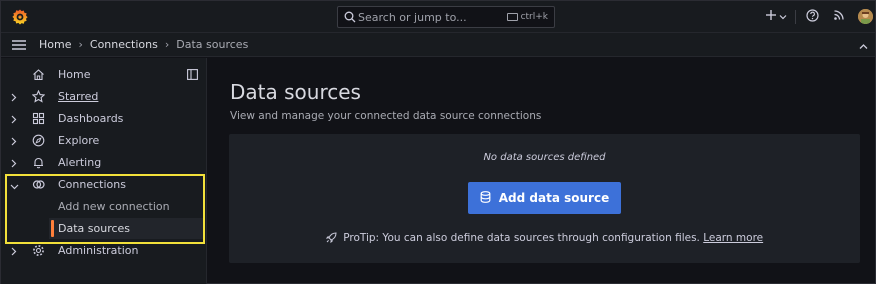 The width and height of the screenshot is (876, 284). Describe the element at coordinates (771, 16) in the screenshot. I see `plus-icon` at that location.